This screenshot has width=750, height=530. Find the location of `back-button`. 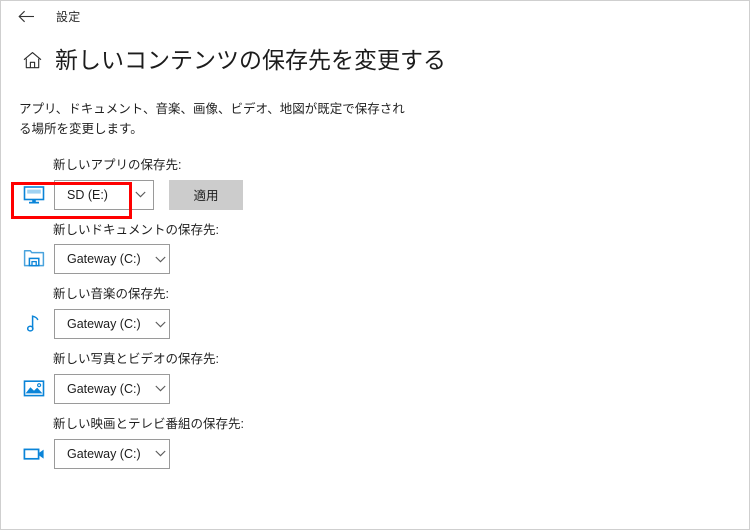

back-button is located at coordinates (26, 17).